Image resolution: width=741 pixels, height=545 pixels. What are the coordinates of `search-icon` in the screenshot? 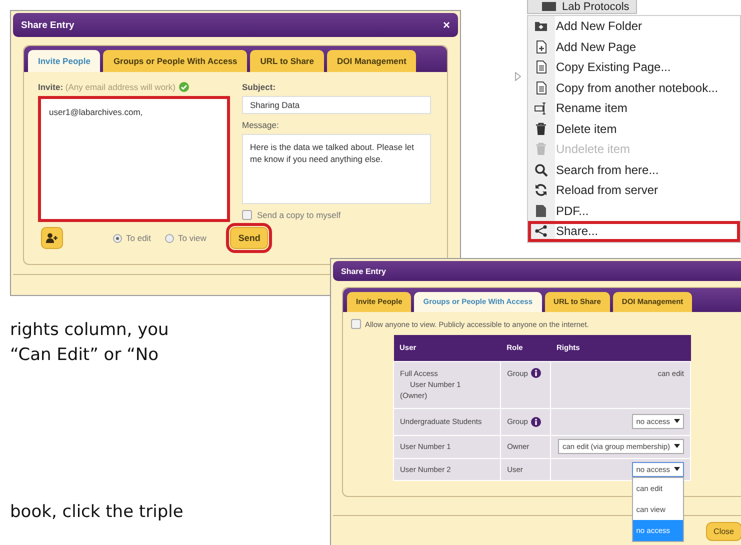 It's located at (541, 169).